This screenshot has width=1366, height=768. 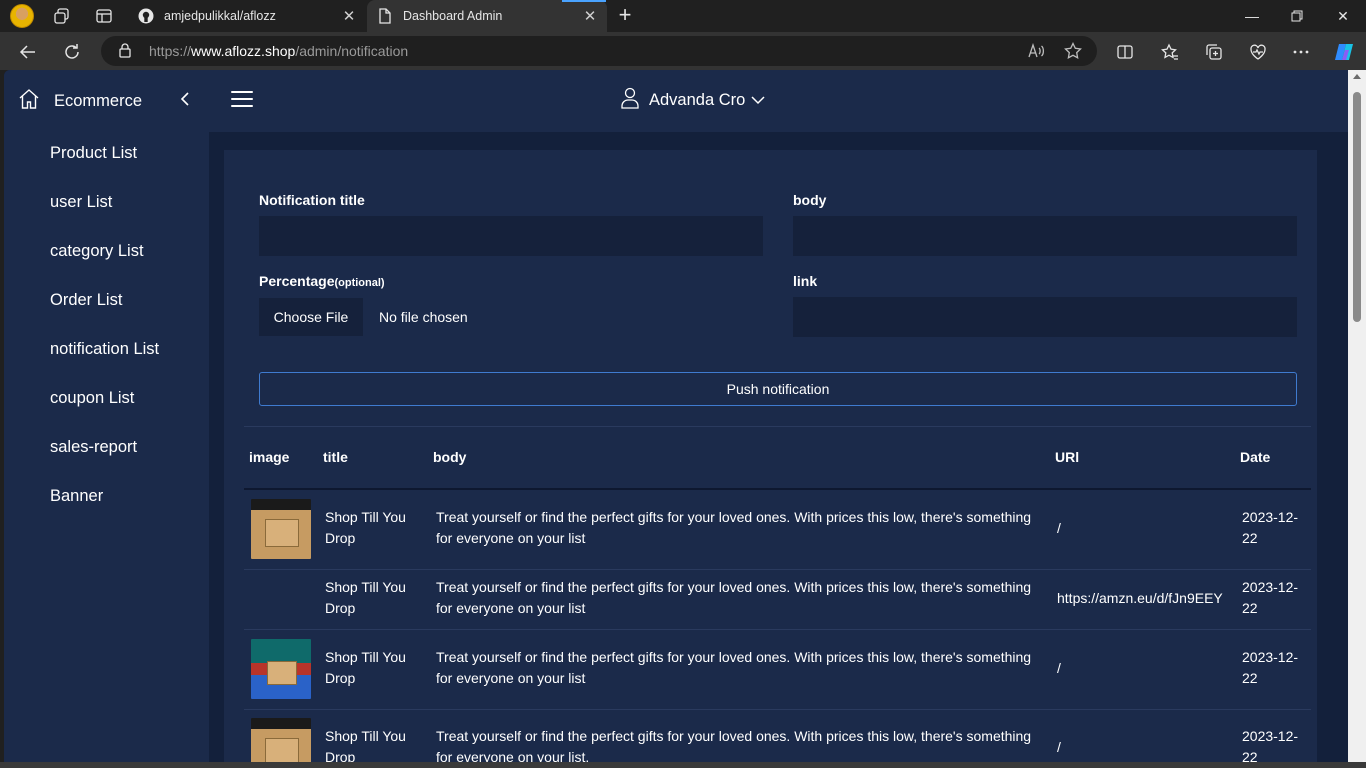 What do you see at coordinates (363, 317) in the screenshot?
I see `percentage-file-input: Choose File No file chosen` at bounding box center [363, 317].